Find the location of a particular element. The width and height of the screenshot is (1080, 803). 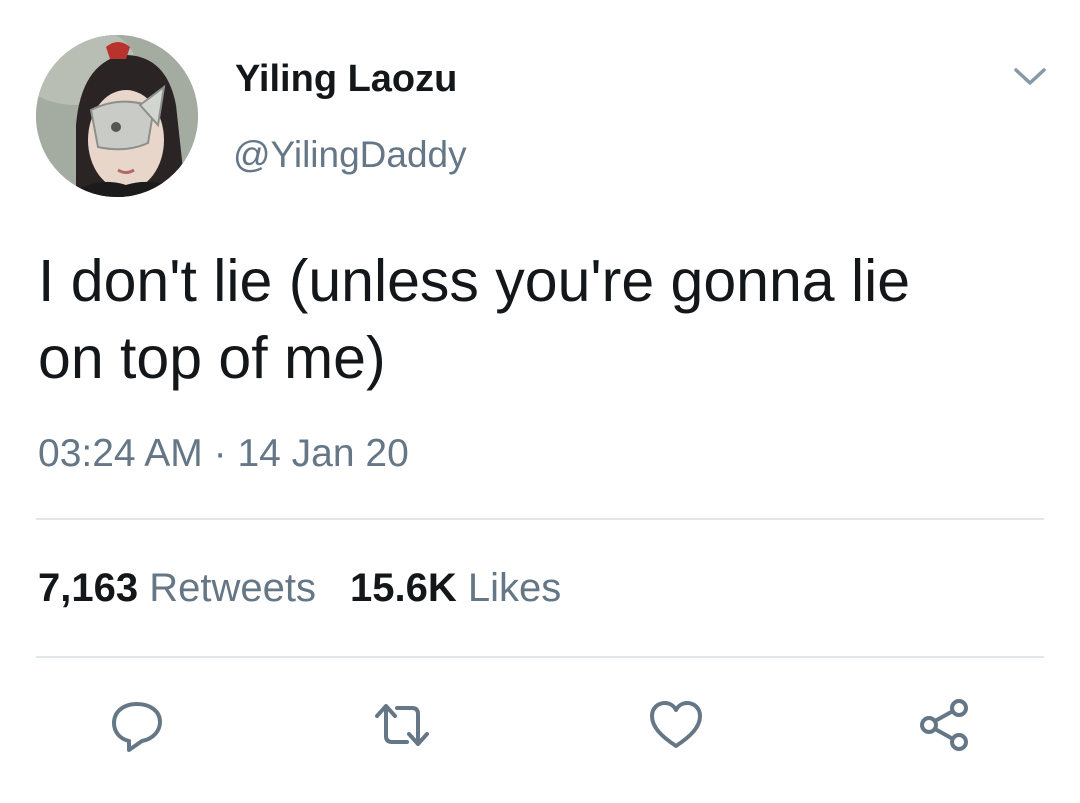

author-display-name: Yiling Laozu is located at coordinates (346, 79).